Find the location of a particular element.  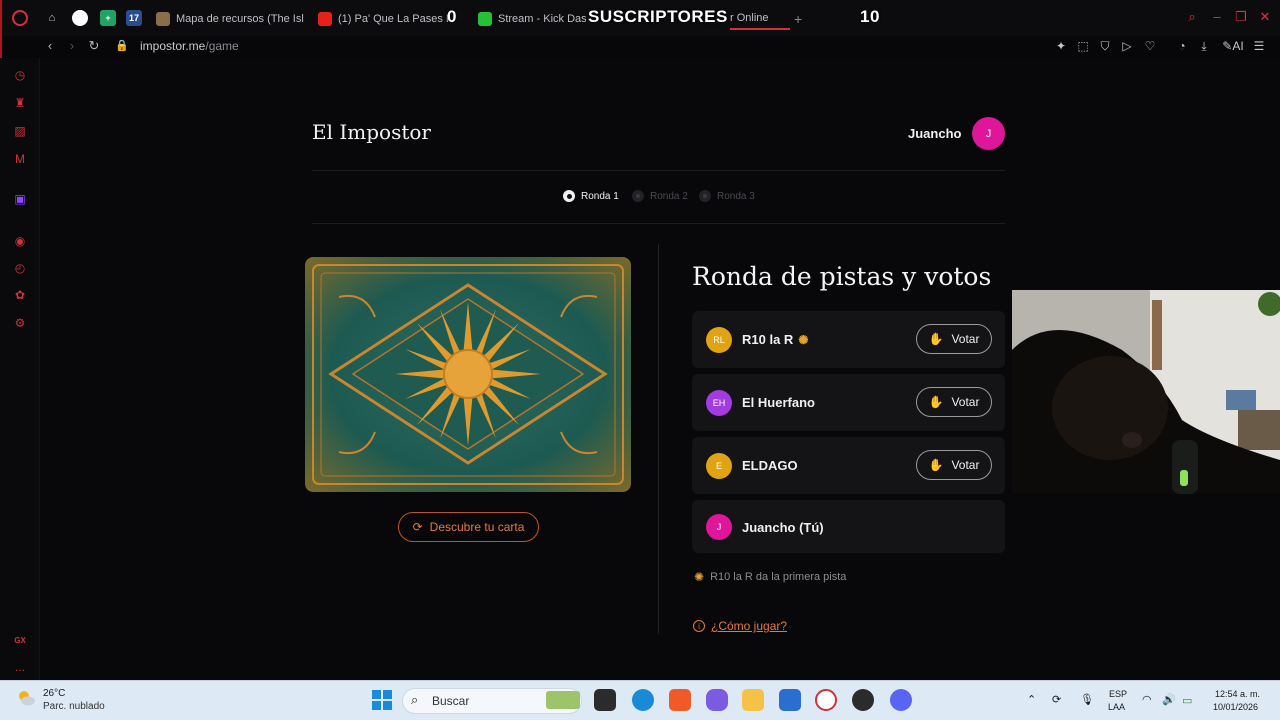

search-highlight-icon is located at coordinates (563, 700).